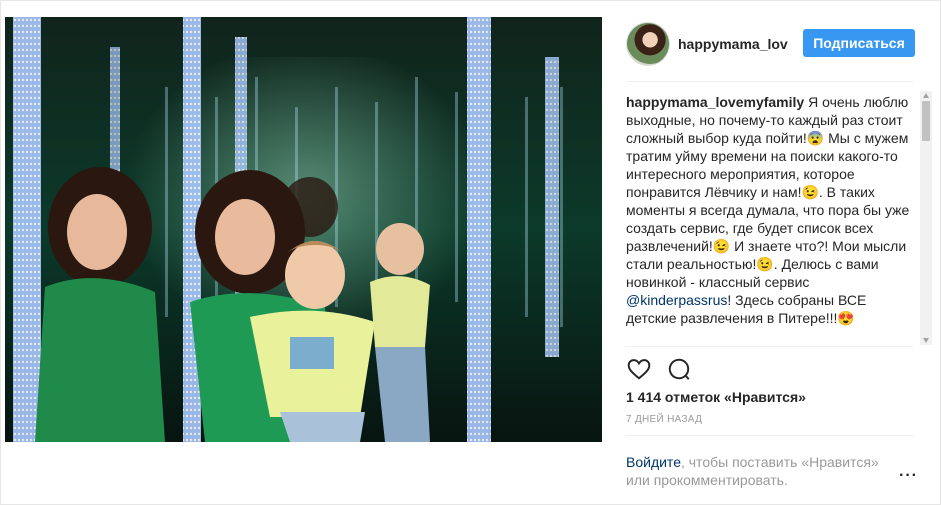 Image resolution: width=941 pixels, height=505 pixels. I want to click on author-username: happymama_lov, so click(733, 44).